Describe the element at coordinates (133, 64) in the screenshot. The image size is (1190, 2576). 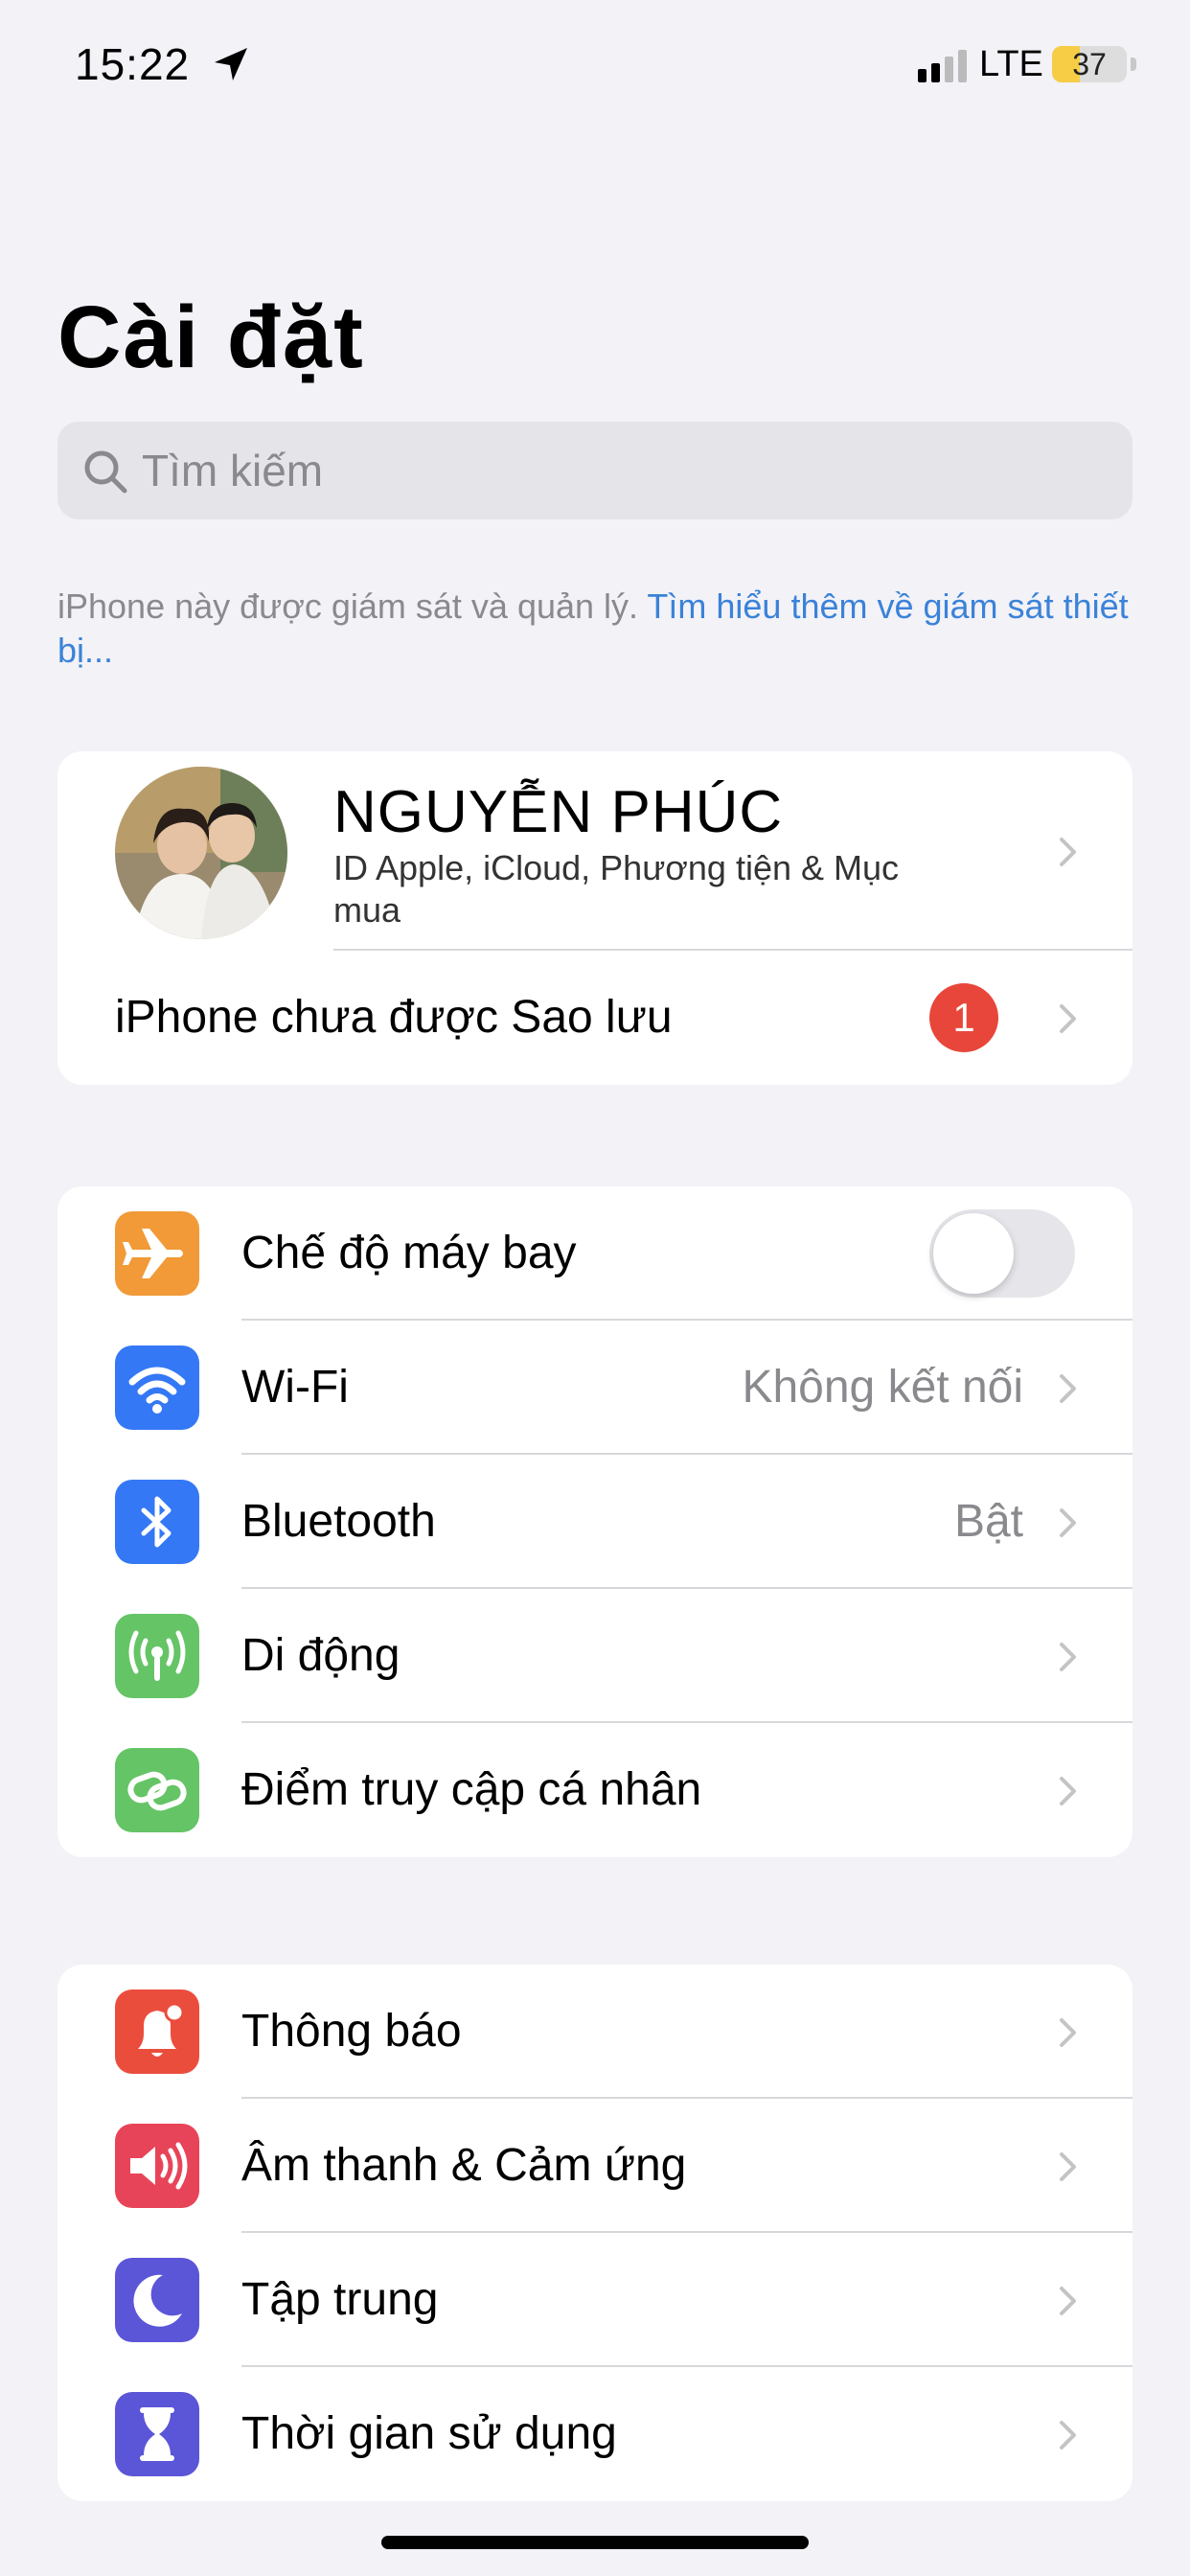
I see `status-time: 15:22` at that location.